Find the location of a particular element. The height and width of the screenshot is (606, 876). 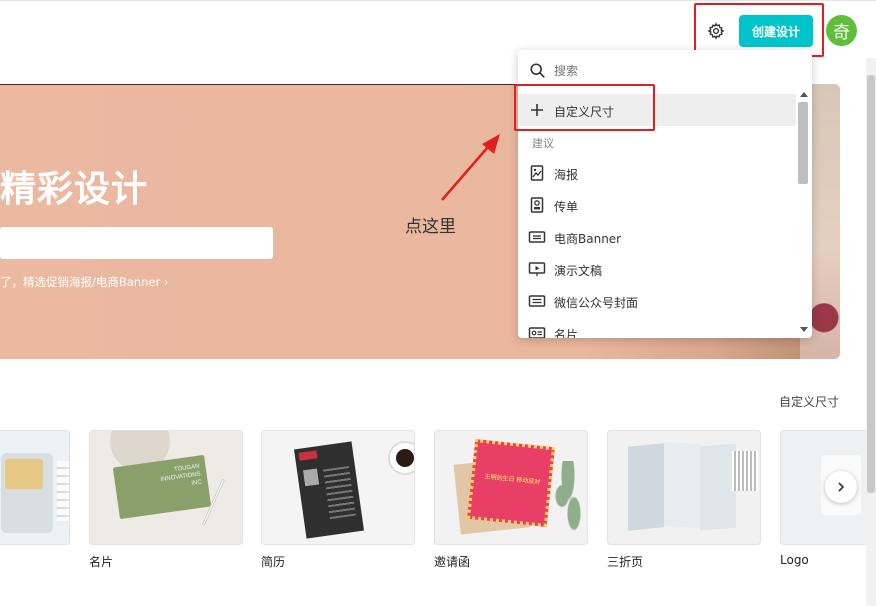

card-label-business-card: 名片 is located at coordinates (101, 562).